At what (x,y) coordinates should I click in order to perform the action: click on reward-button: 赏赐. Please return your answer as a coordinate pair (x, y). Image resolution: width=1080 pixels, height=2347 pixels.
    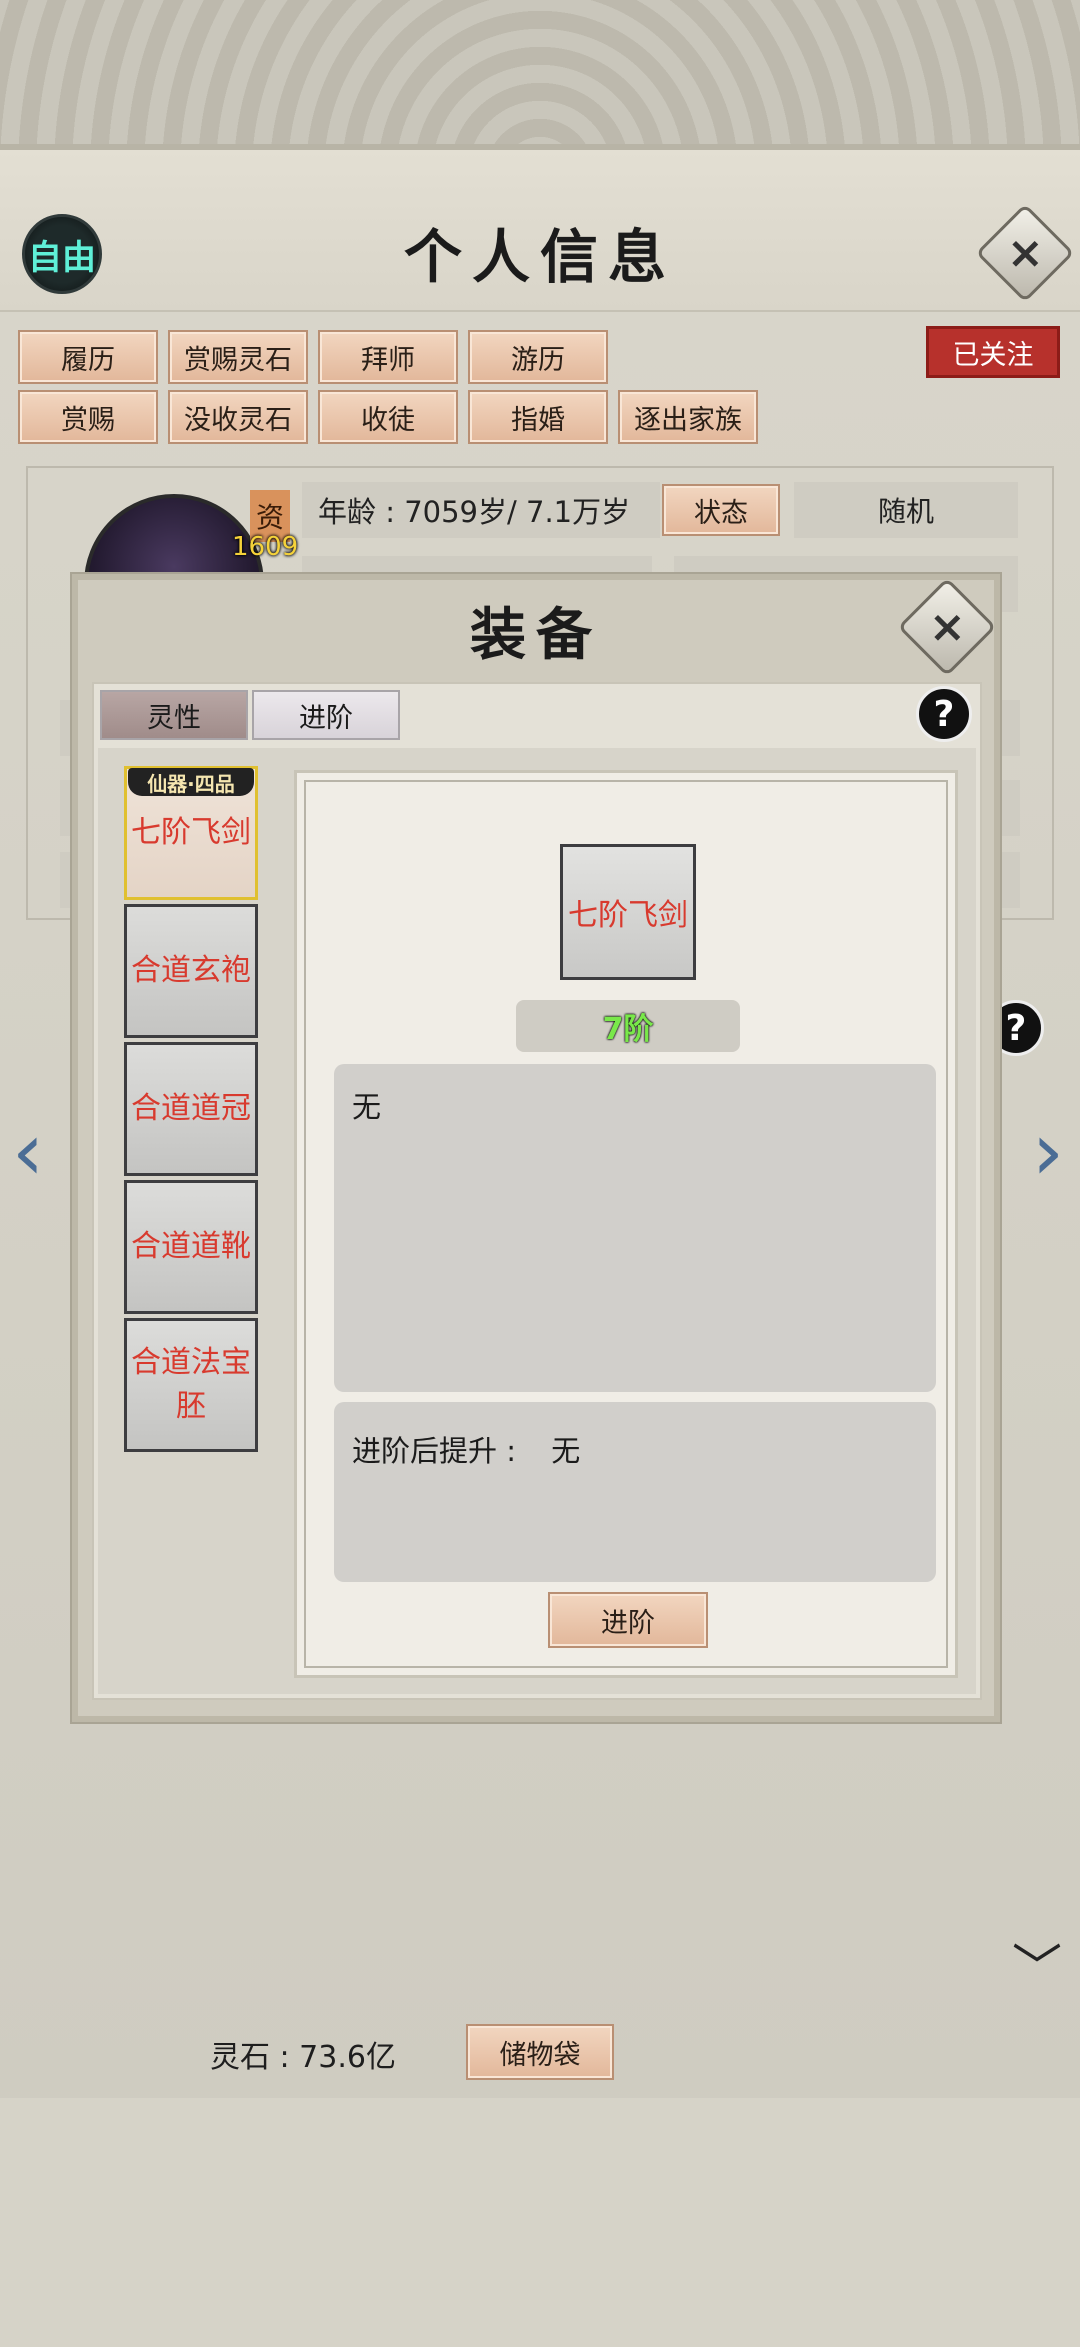
    Looking at the image, I should click on (88, 417).